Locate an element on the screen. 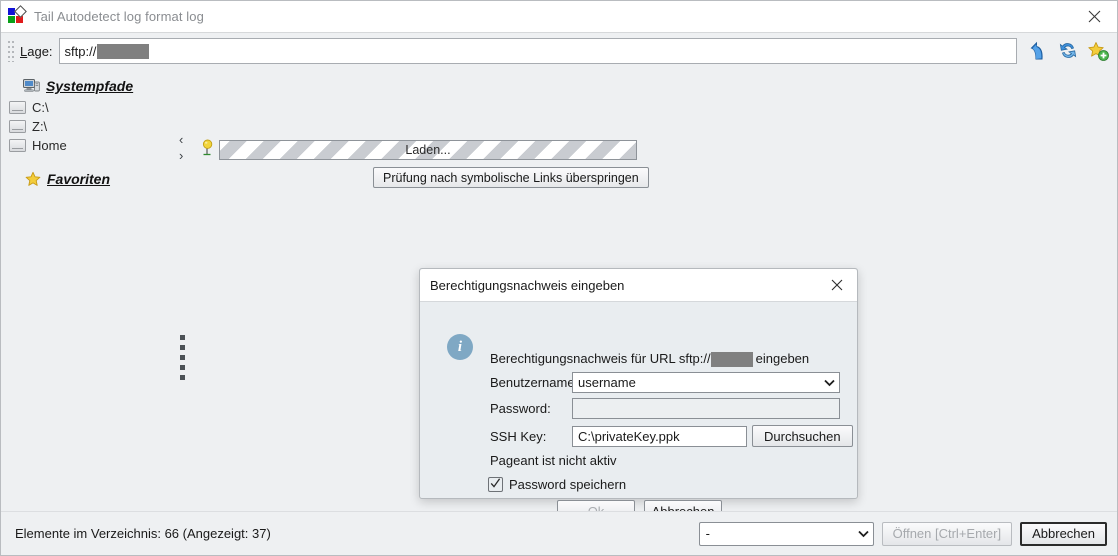 Image resolution: width=1118 pixels, height=556 pixels. ok-button-label: Ok is located at coordinates (596, 507).